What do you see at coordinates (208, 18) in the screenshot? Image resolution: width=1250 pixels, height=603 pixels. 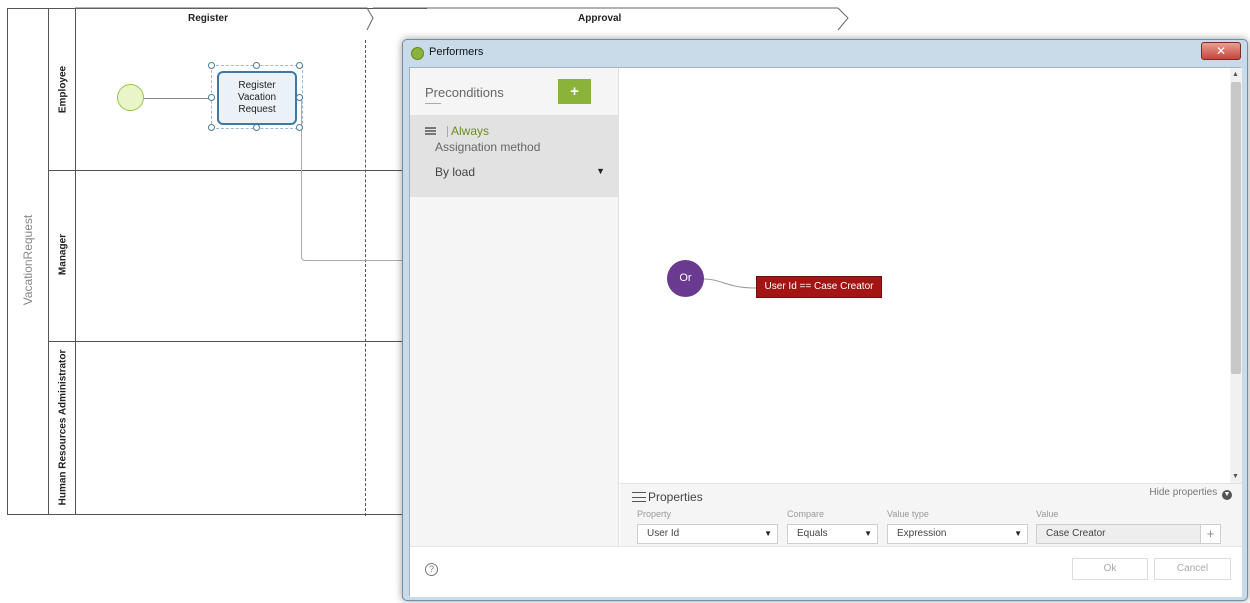 I see `stage-register: Register` at bounding box center [208, 18].